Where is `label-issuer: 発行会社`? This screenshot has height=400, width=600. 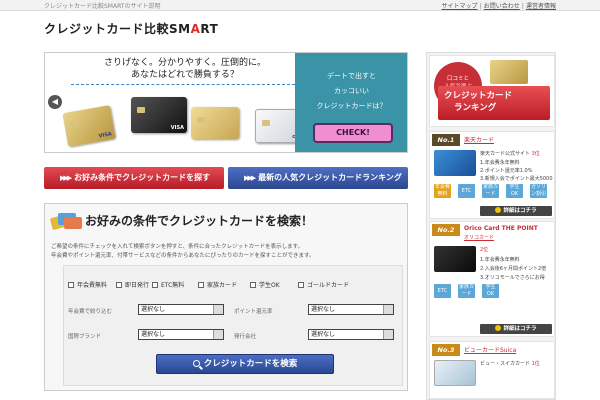 label-issuer: 発行会社 is located at coordinates (245, 337).